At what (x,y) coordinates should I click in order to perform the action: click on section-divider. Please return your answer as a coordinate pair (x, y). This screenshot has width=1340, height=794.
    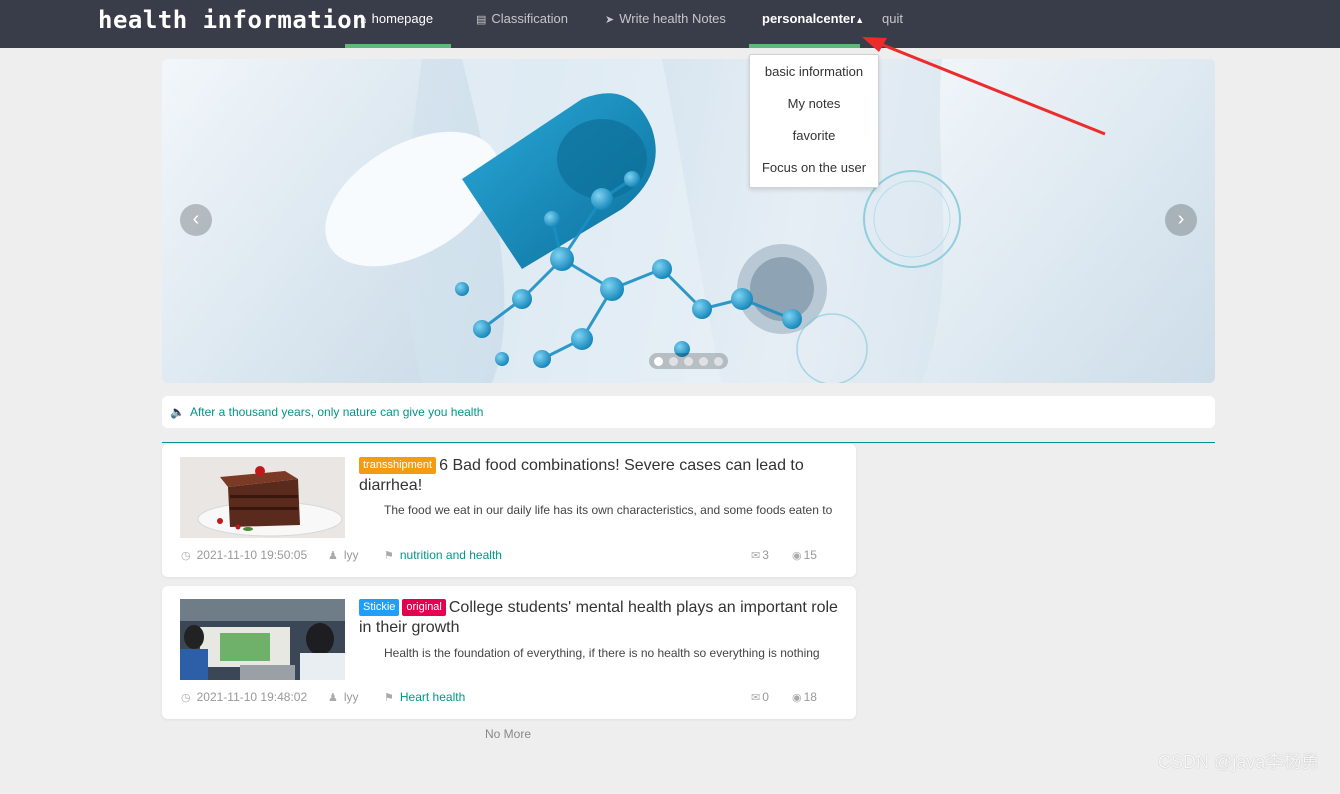
    Looking at the image, I should click on (688, 442).